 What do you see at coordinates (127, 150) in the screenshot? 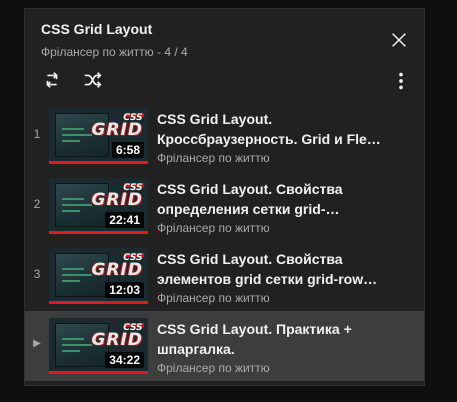
I see `video-duration: 6:58` at bounding box center [127, 150].